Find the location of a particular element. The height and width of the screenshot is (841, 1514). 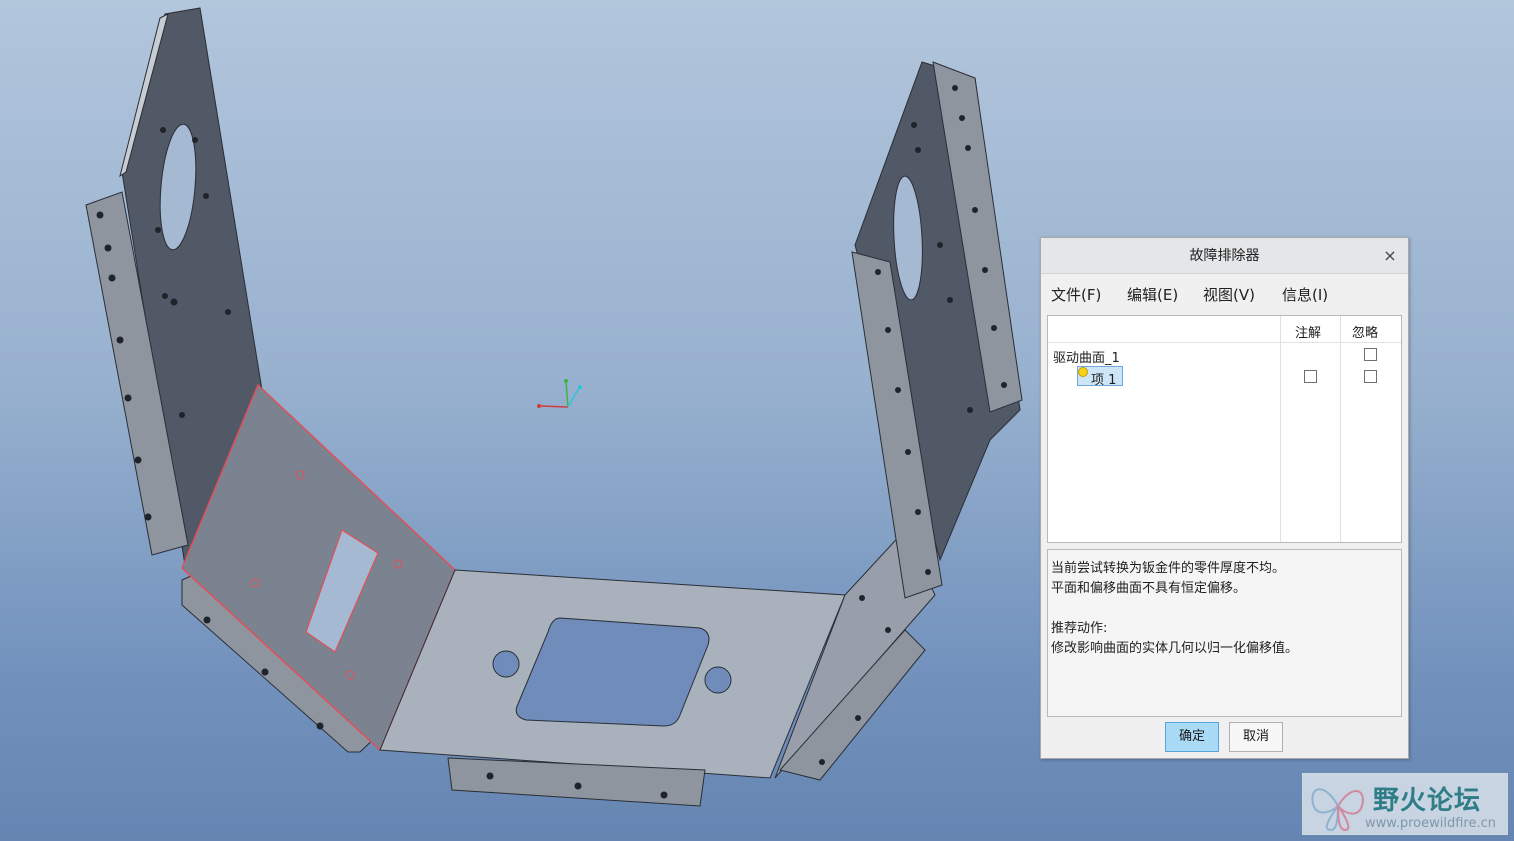

dialog-menubar: 文件(F) 编辑(E) 视图(V) 信息(I) is located at coordinates (1224, 293).